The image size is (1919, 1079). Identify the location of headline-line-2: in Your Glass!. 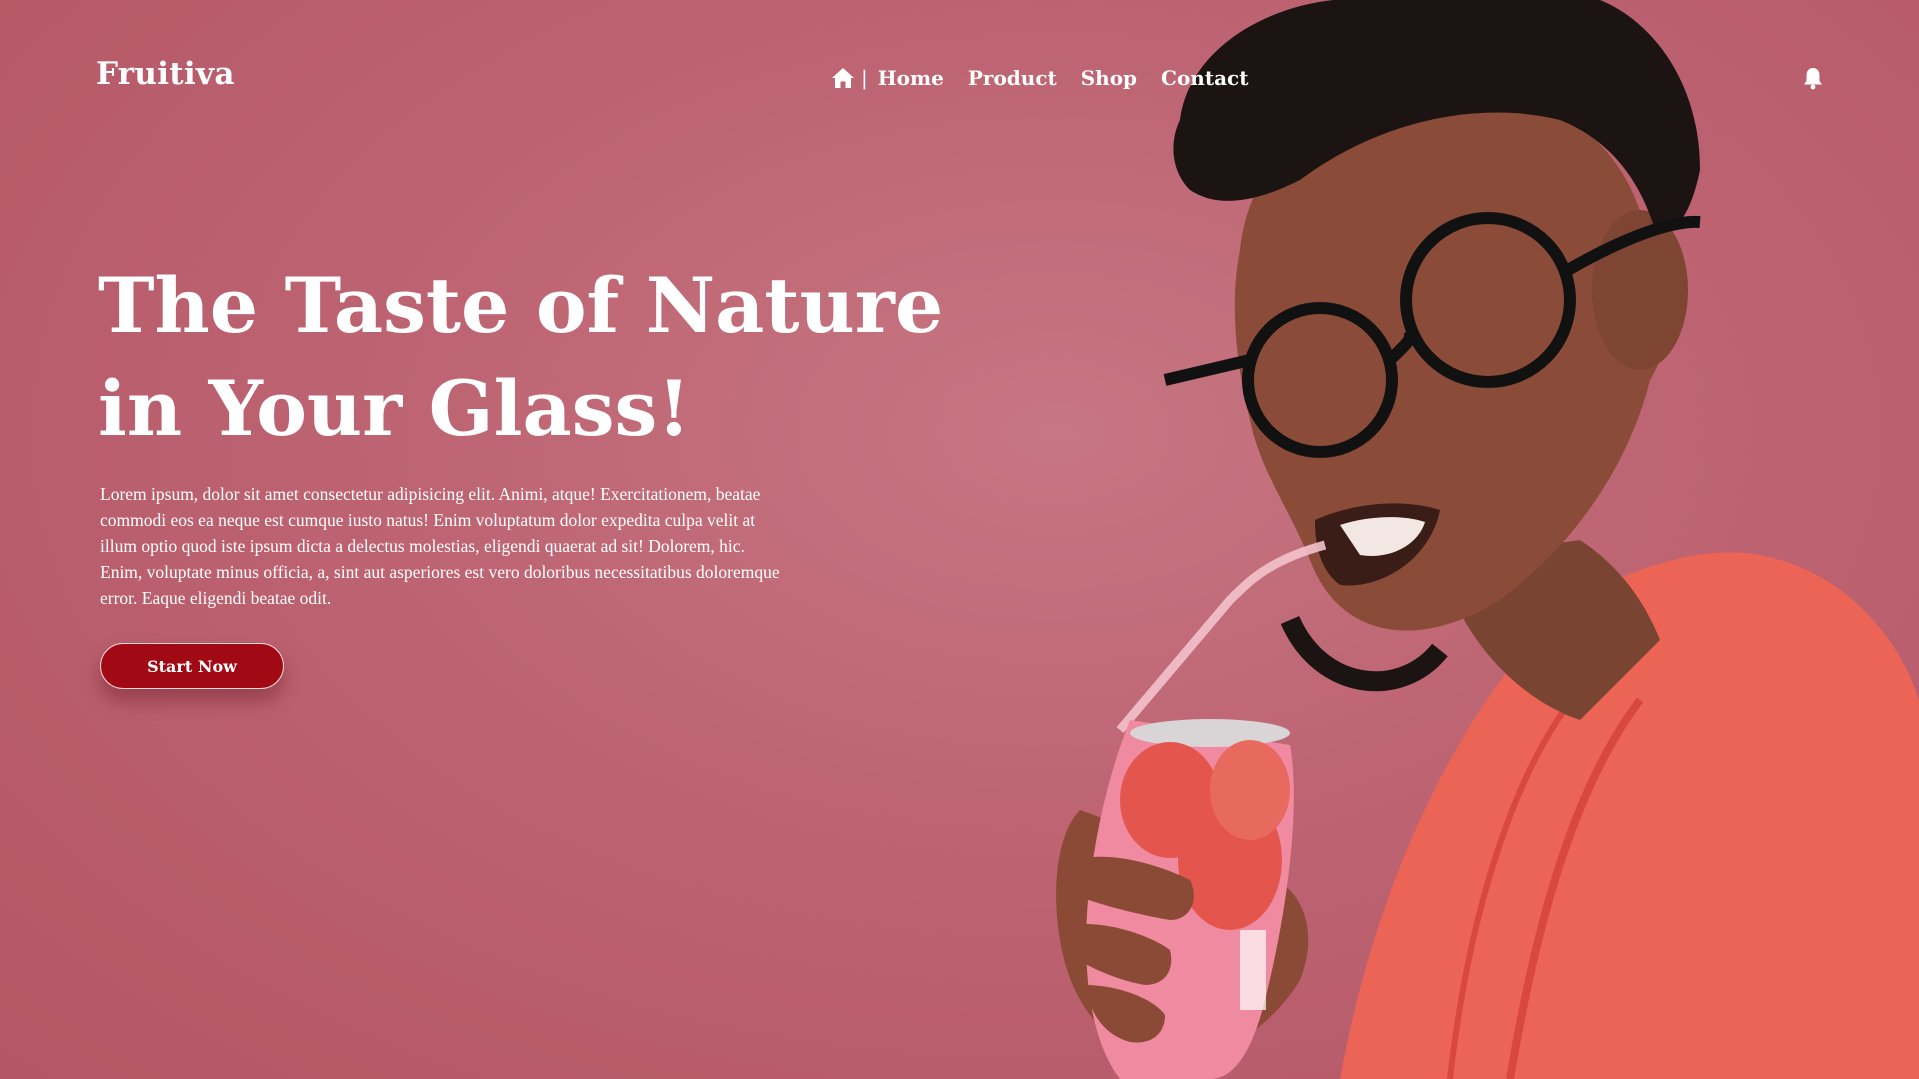
(394, 408).